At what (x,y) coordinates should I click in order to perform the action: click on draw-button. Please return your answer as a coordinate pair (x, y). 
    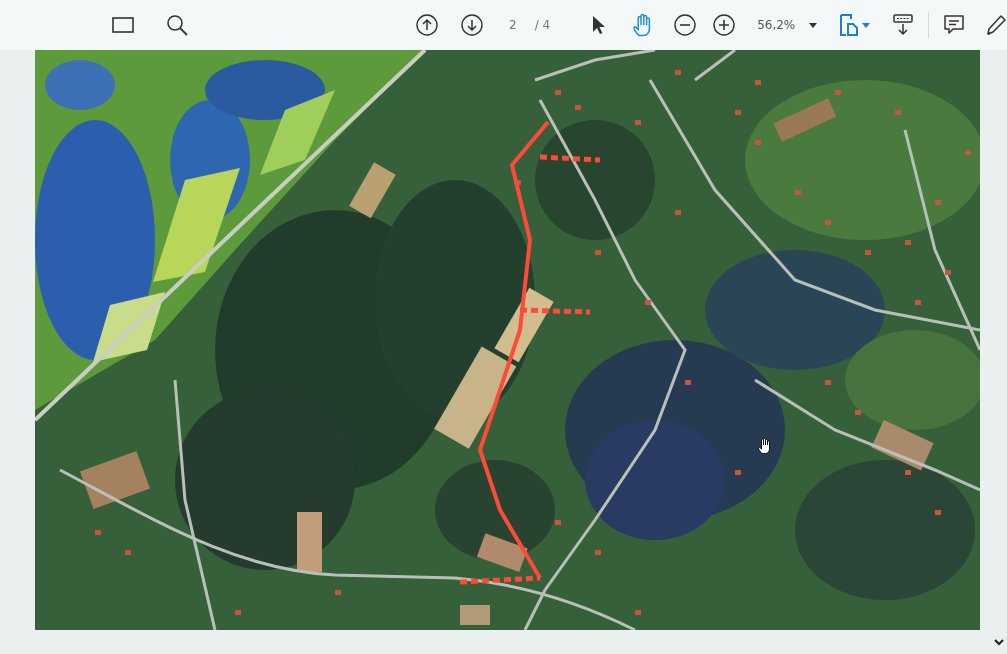
    Looking at the image, I should click on (996, 25).